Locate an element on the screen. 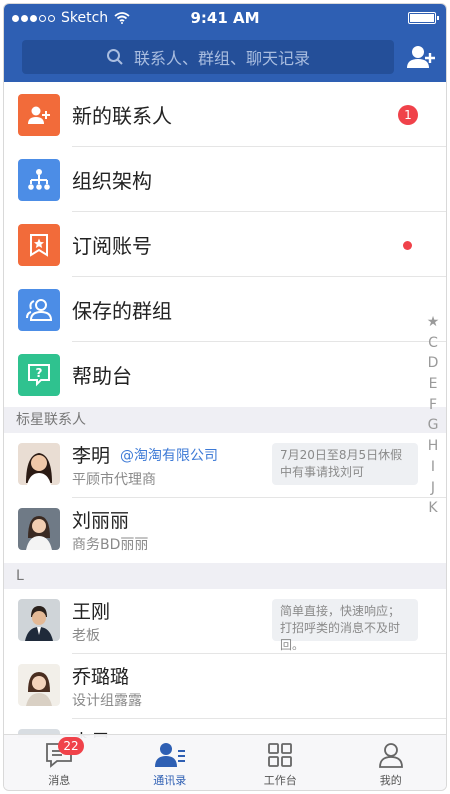  status-time: 9:41 AM is located at coordinates (225, 18).